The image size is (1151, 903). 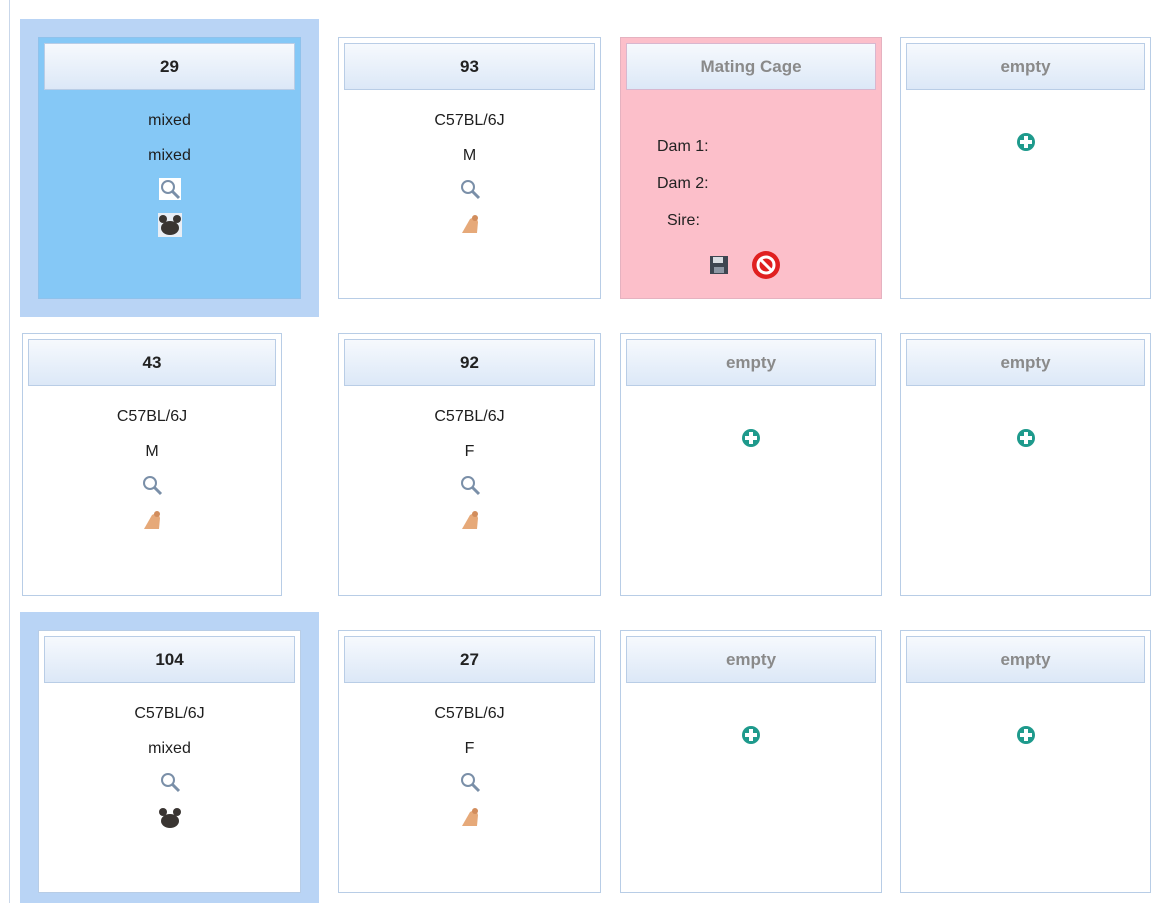 I want to click on sire-label: Sire:, so click(x=683, y=220).